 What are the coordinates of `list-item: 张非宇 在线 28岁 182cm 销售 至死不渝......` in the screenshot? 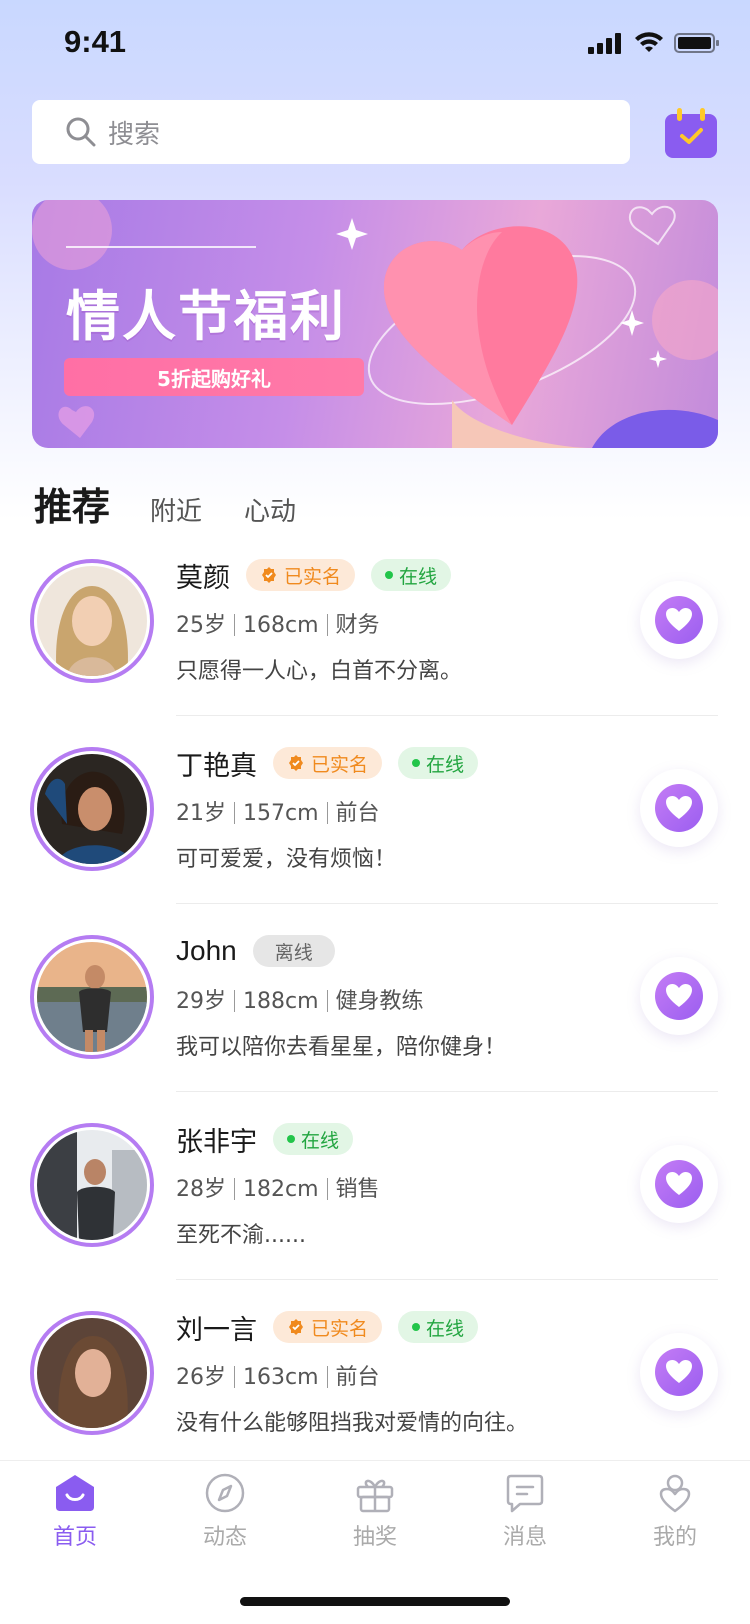 It's located at (375, 1203).